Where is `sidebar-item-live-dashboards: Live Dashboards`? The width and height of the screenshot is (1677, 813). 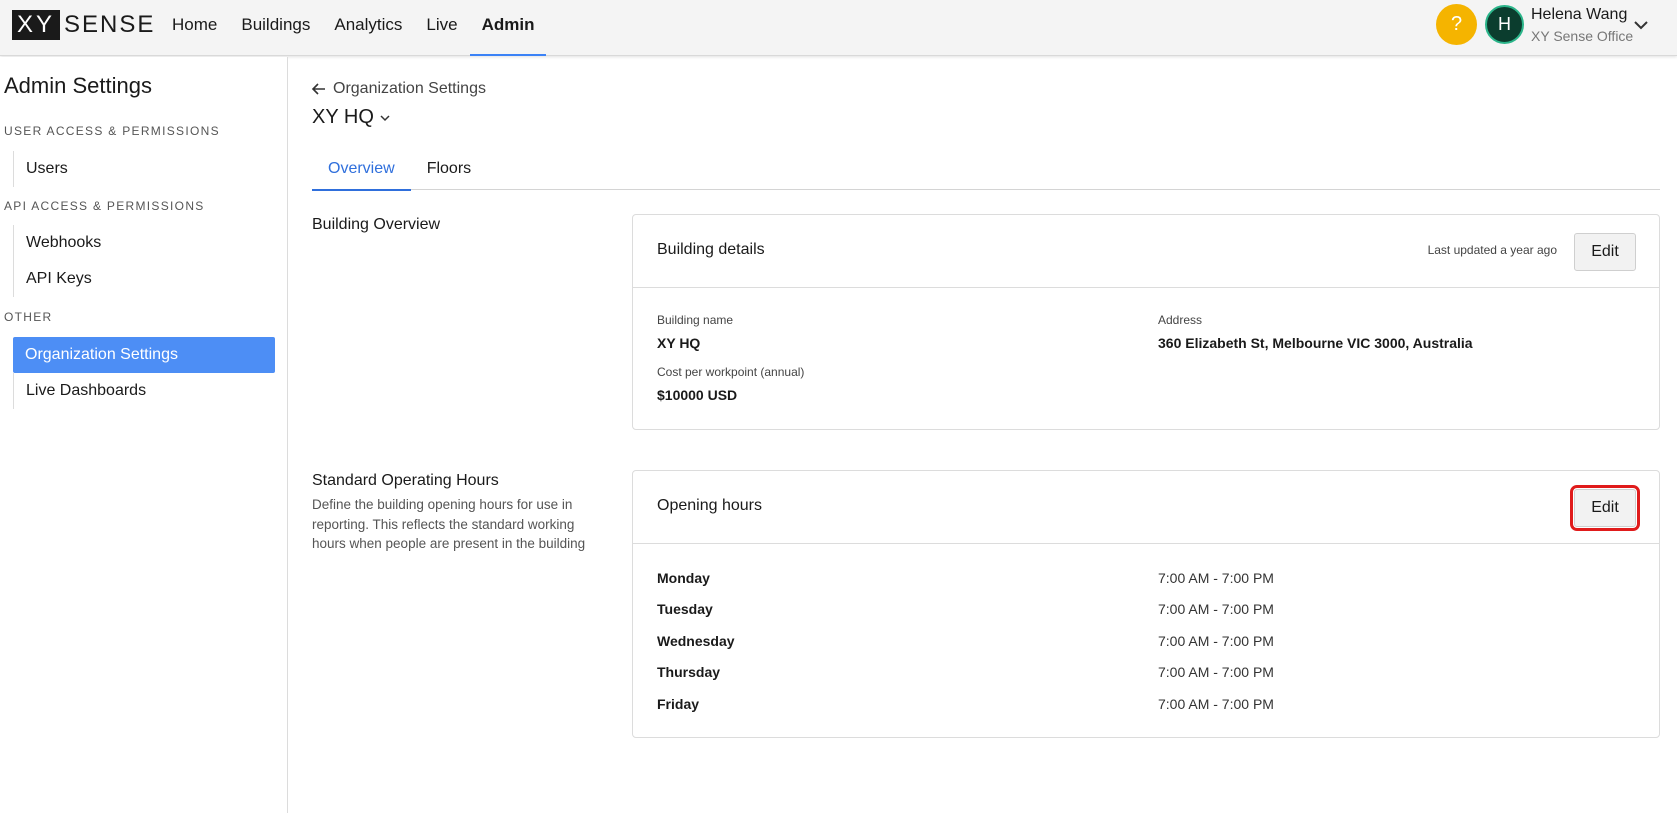
sidebar-item-live-dashboards: Live Dashboards is located at coordinates (144, 391).